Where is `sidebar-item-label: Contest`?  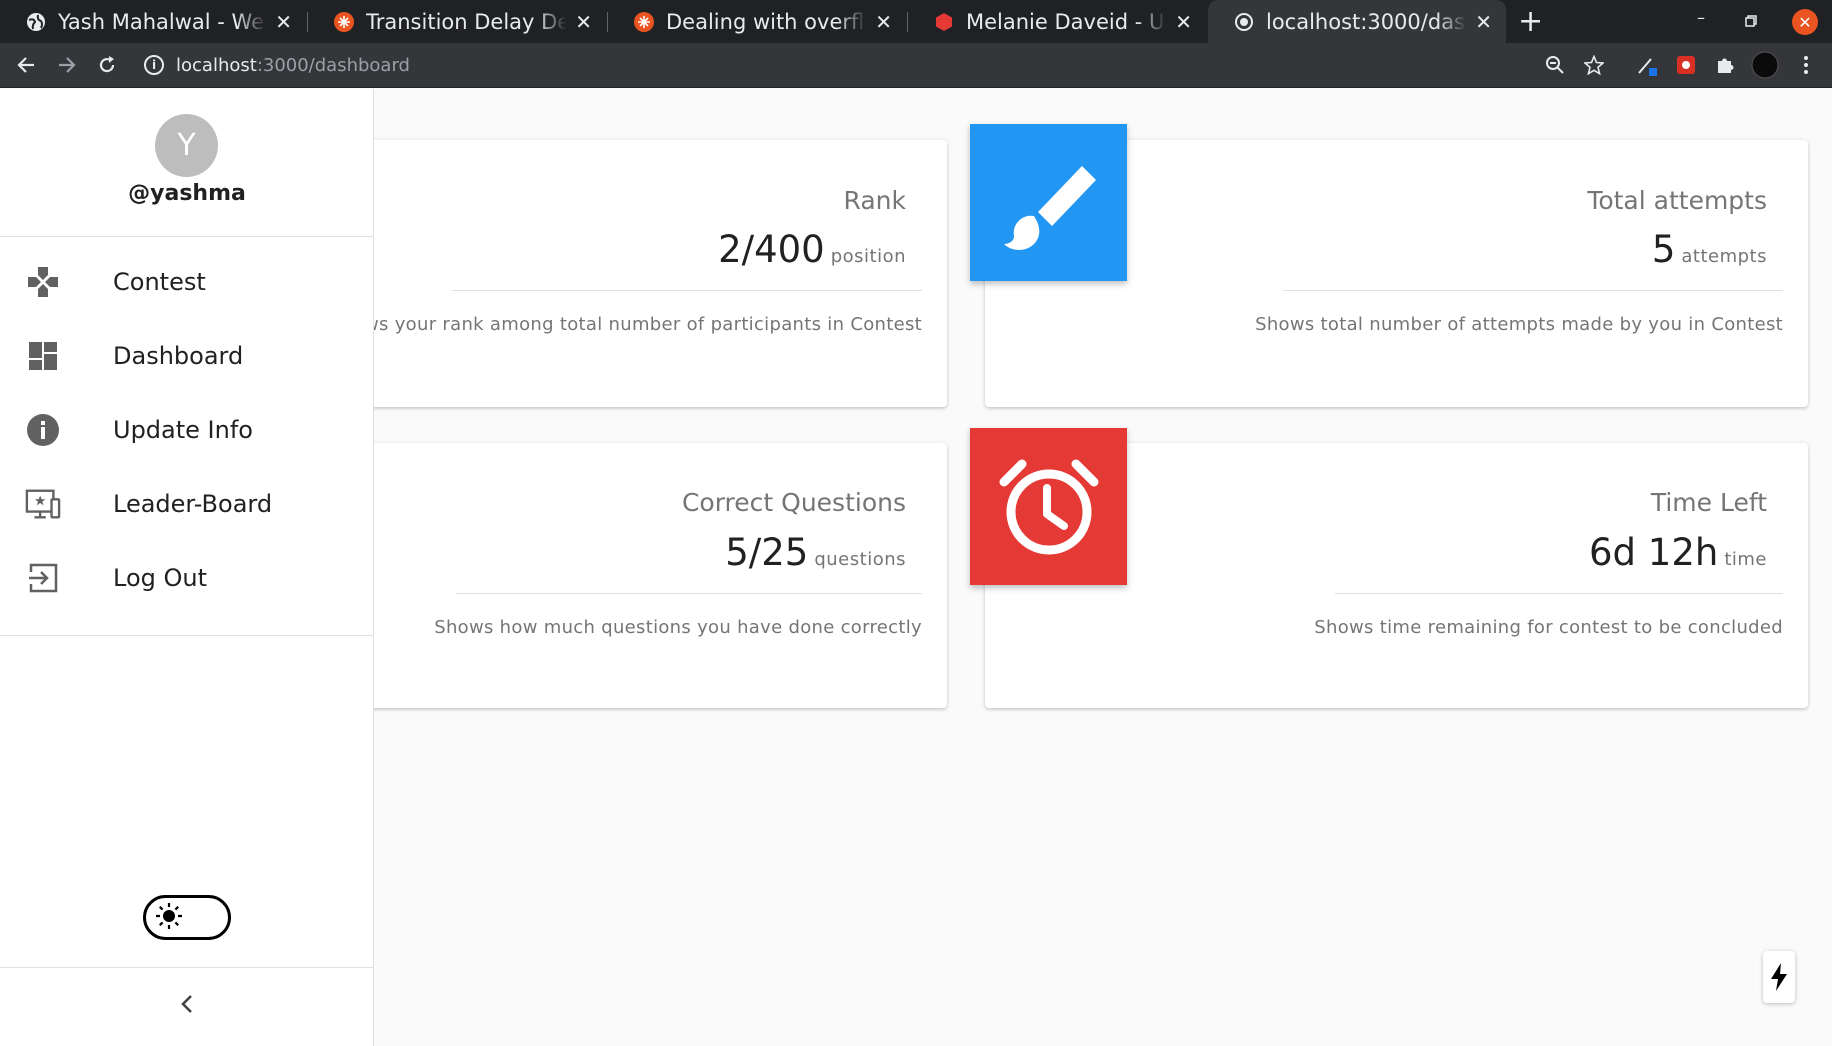
sidebar-item-label: Contest is located at coordinates (159, 282).